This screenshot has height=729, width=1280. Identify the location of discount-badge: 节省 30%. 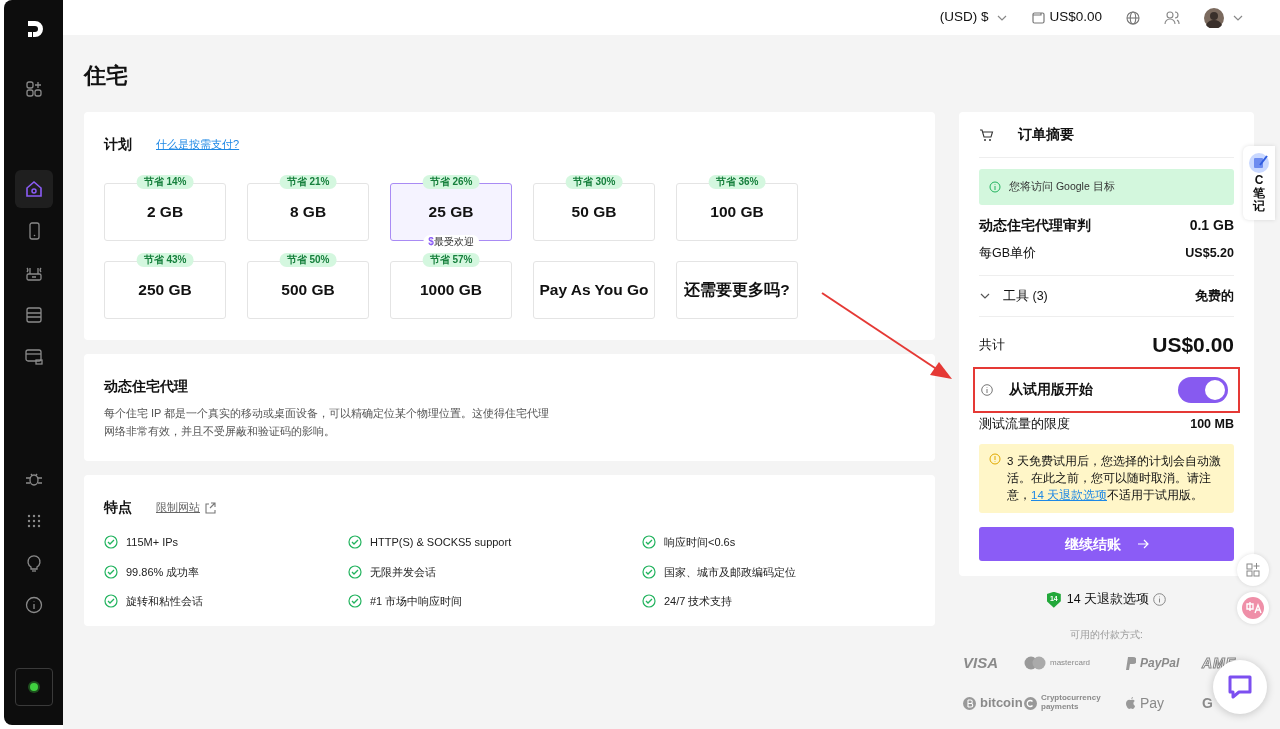
(594, 182).